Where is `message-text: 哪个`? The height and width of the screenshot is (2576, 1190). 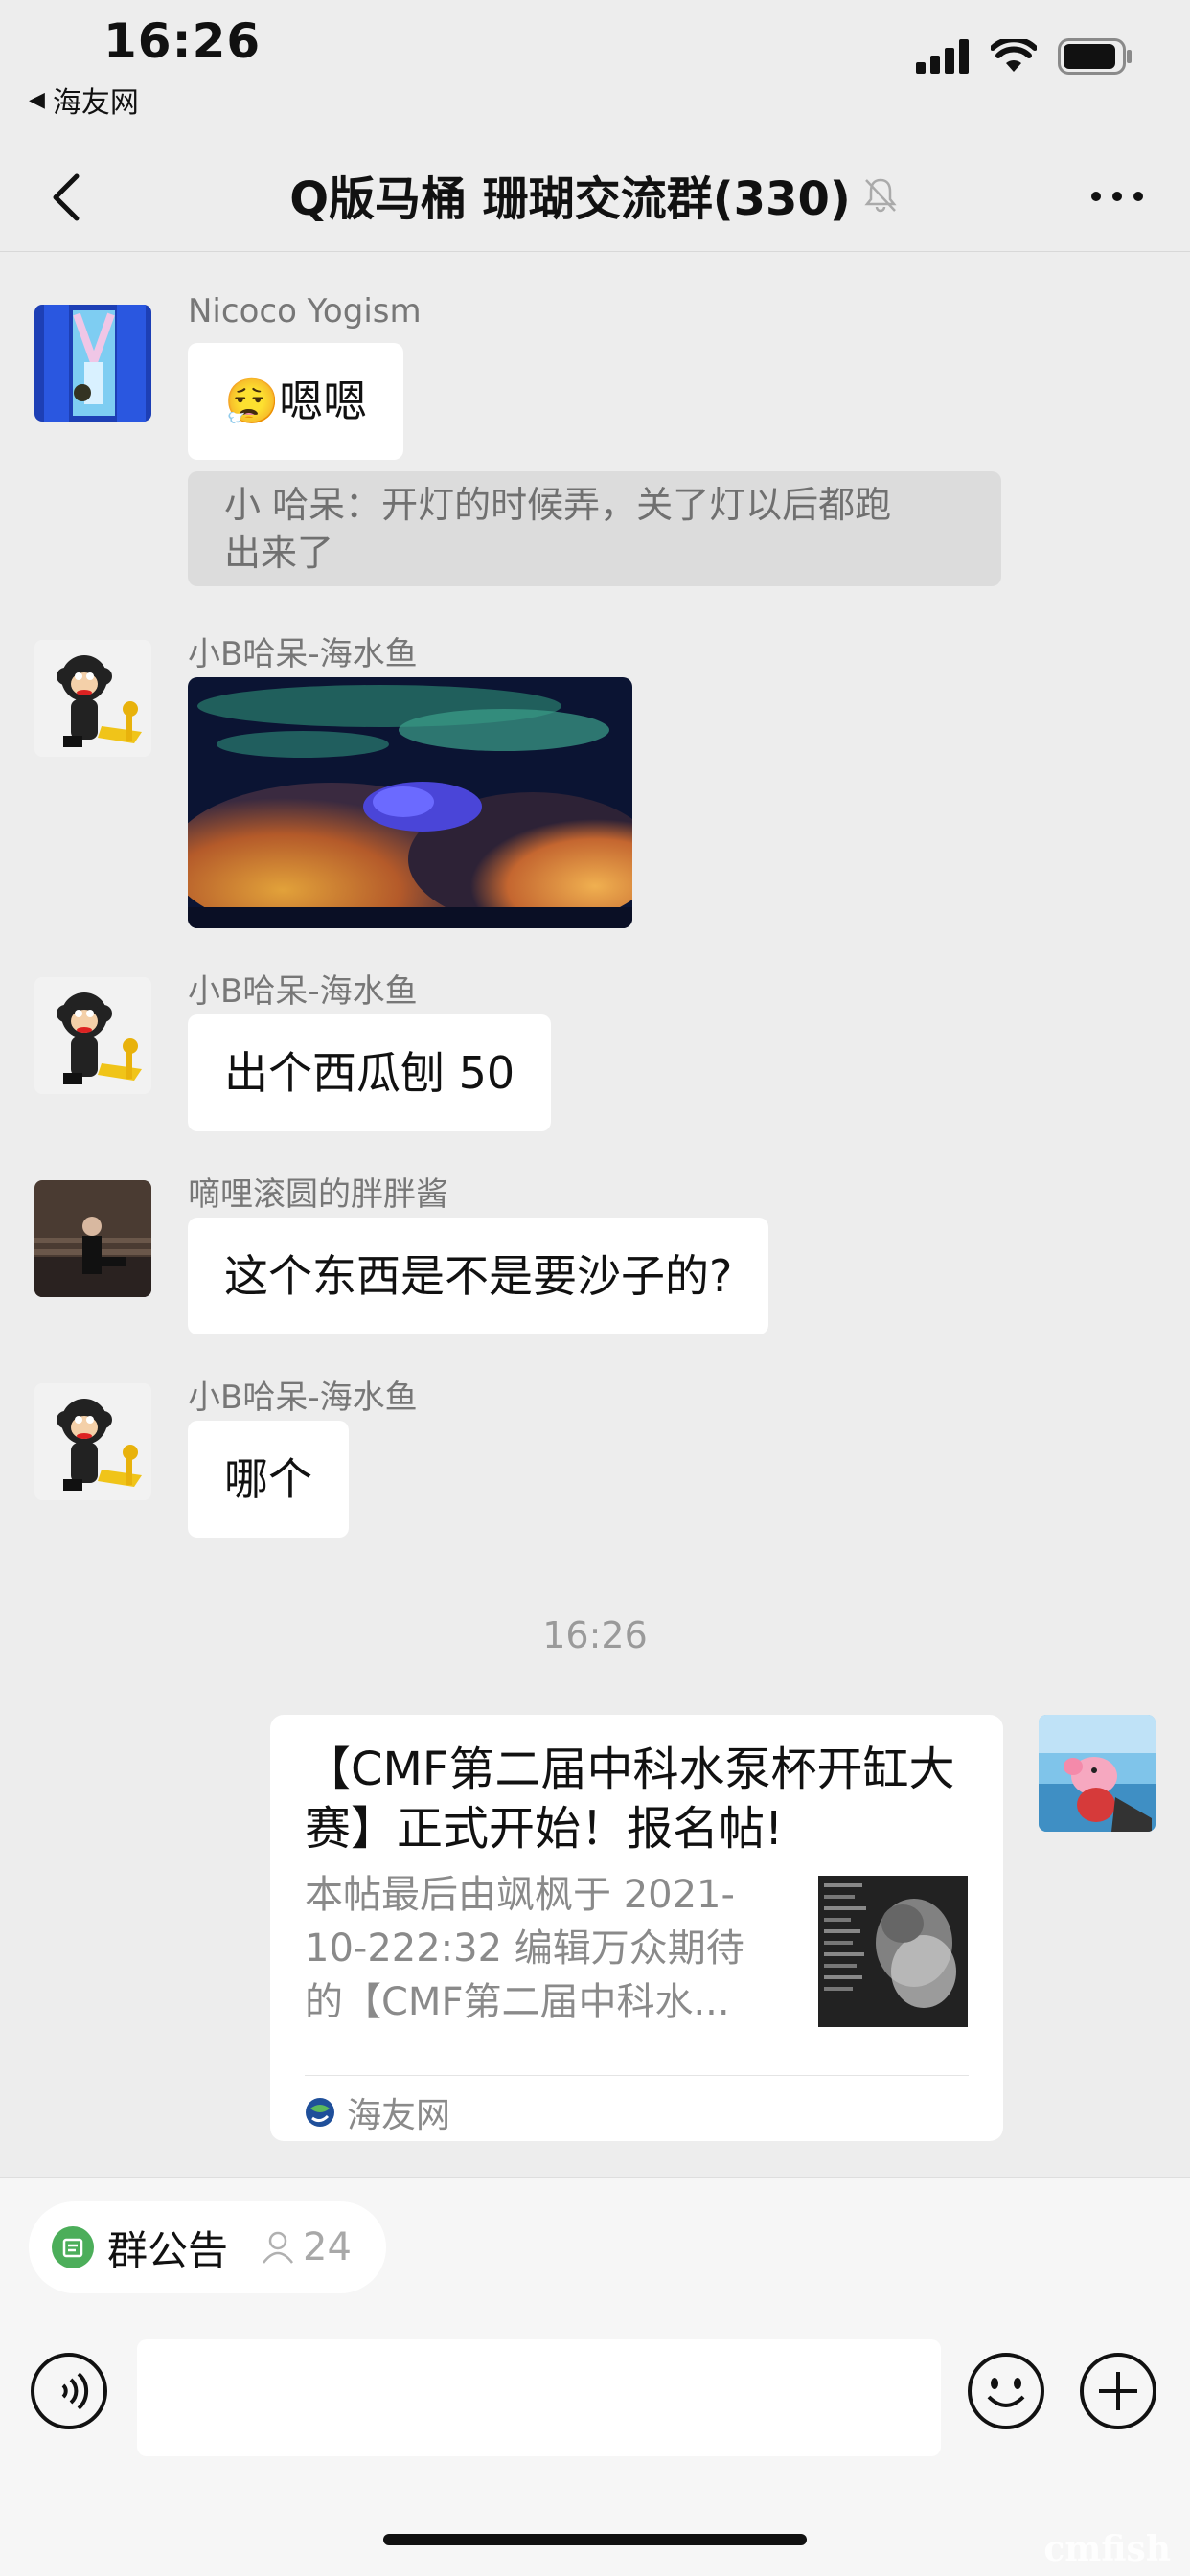 message-text: 哪个 is located at coordinates (268, 1479).